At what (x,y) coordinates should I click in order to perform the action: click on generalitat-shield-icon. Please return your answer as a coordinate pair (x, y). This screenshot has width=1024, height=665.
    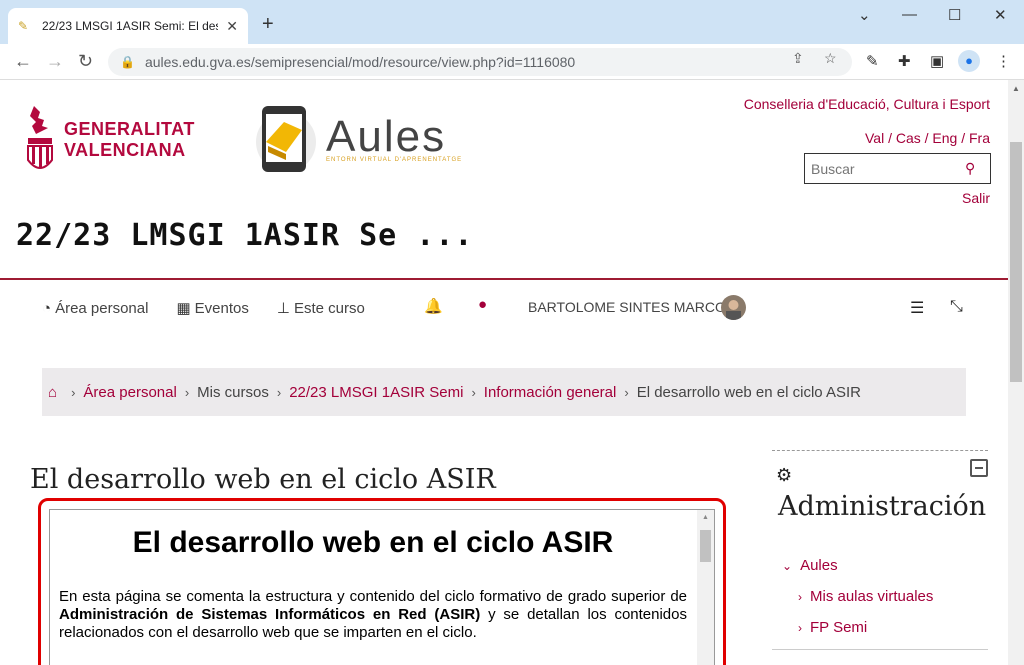
    Looking at the image, I should click on (40, 137).